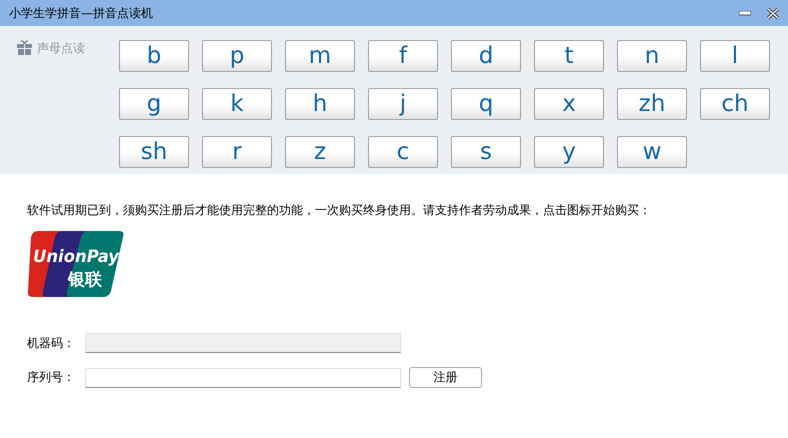  I want to click on letter-button: z, so click(320, 152).